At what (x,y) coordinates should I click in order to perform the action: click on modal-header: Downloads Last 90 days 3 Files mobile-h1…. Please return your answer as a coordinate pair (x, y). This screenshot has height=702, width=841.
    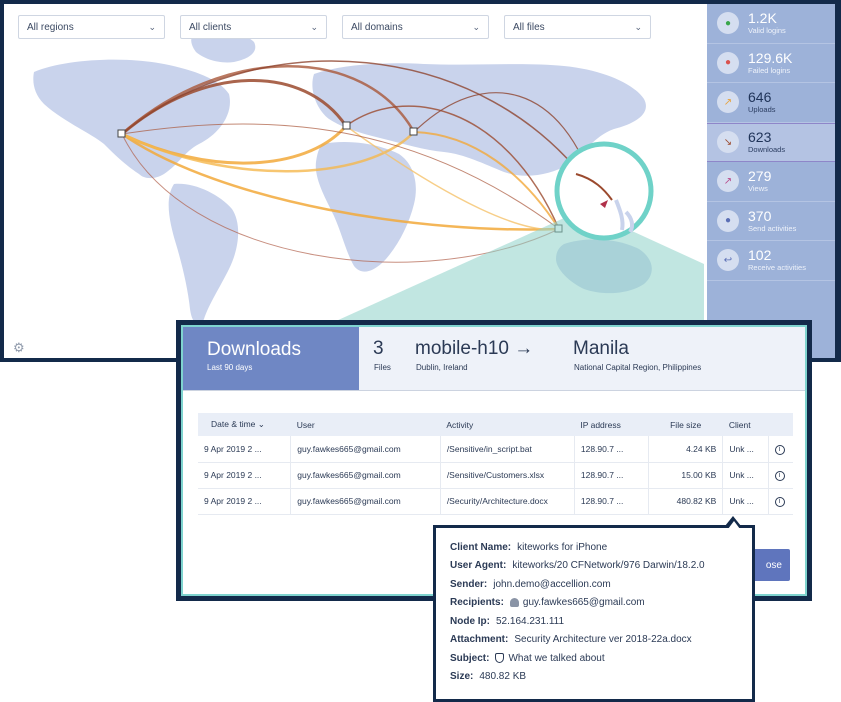
    Looking at the image, I should click on (494, 359).